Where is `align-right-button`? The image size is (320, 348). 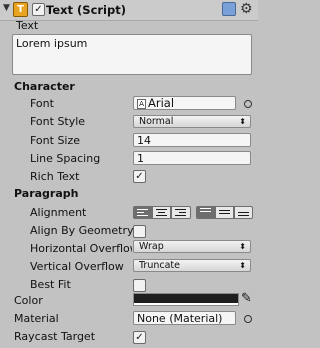 align-right-button is located at coordinates (181, 212).